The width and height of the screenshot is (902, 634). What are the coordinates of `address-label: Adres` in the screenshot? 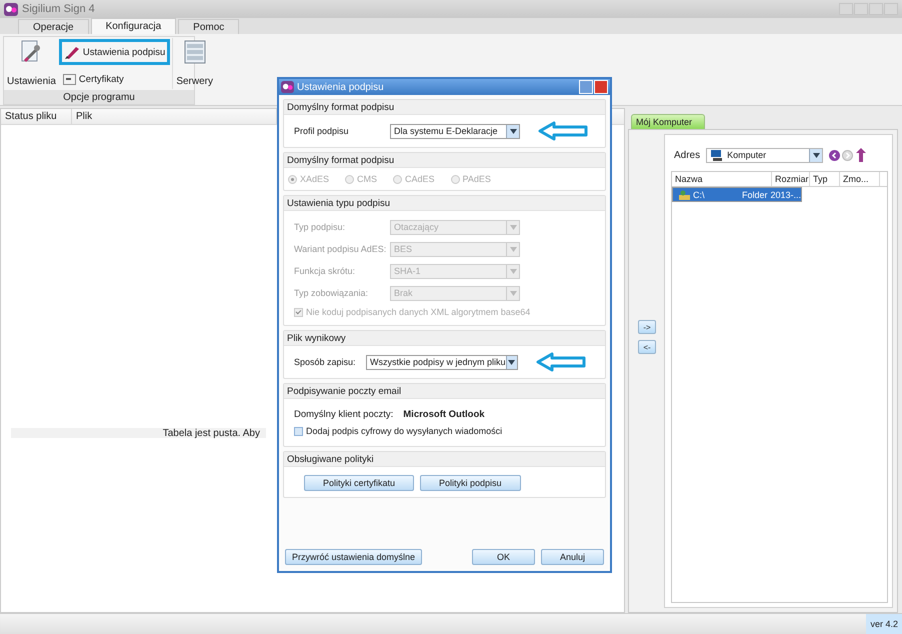 It's located at (687, 155).